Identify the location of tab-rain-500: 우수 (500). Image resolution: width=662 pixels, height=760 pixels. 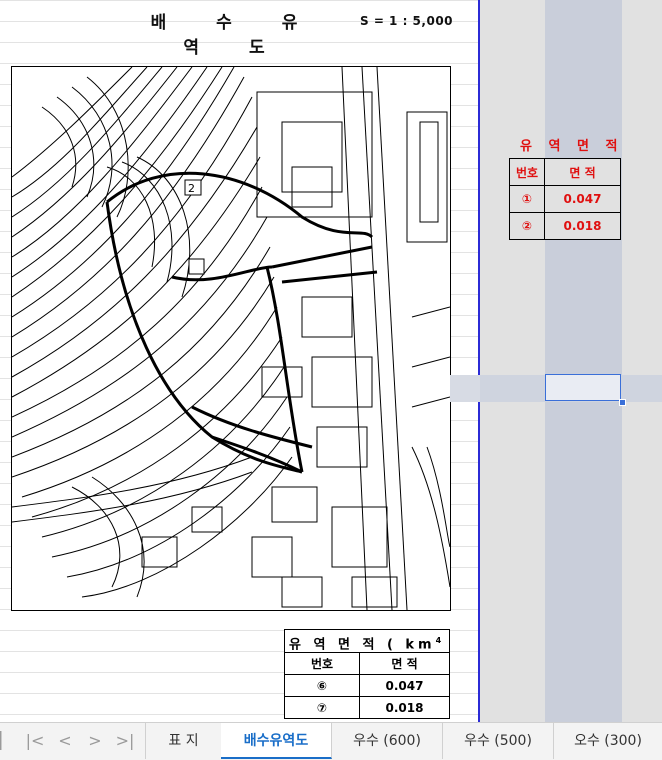
(498, 741).